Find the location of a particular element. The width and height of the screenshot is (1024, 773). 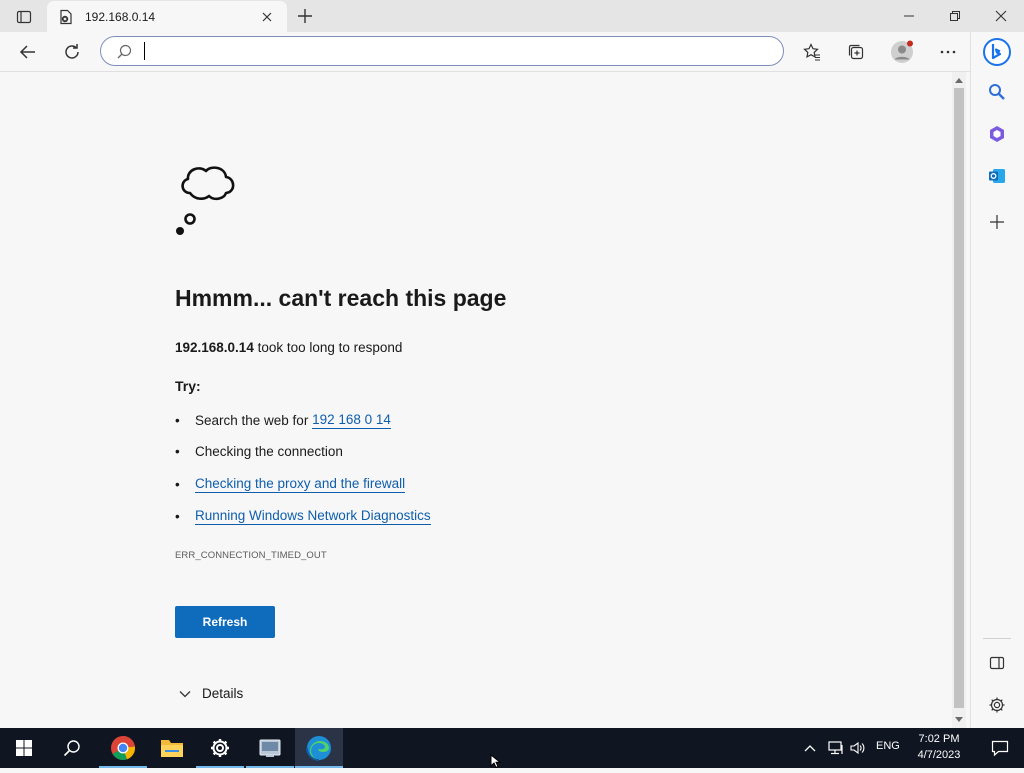

office-icon is located at coordinates (997, 134).